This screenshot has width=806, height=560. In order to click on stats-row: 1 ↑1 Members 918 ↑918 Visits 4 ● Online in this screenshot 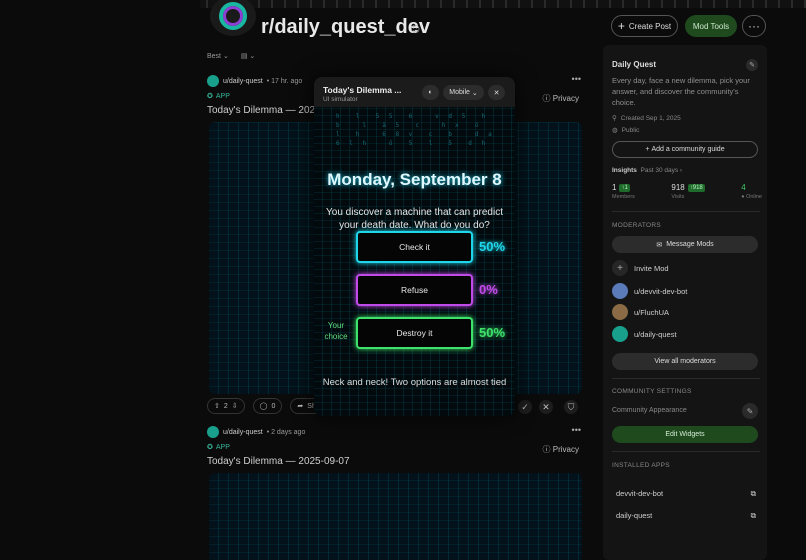, I will do `click(687, 191)`.